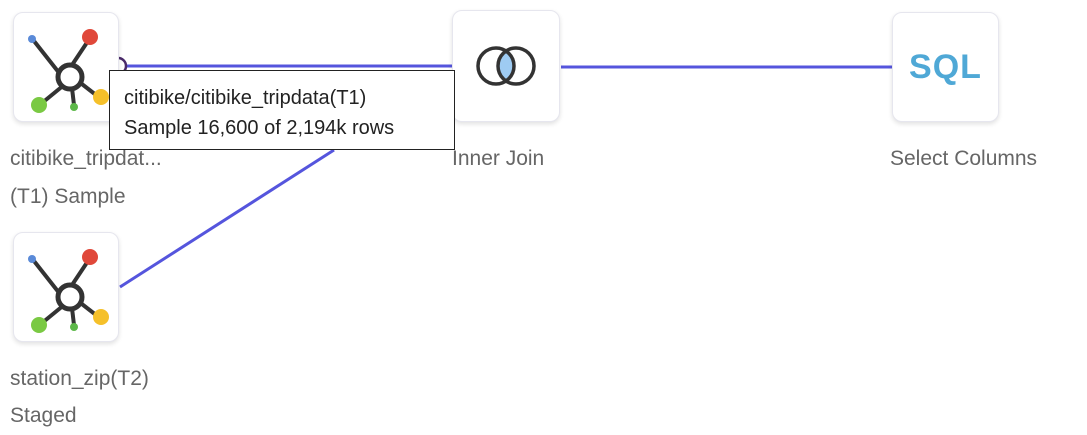 The width and height of the screenshot is (1087, 435). I want to click on node-select-columns: SQL, so click(945, 67).